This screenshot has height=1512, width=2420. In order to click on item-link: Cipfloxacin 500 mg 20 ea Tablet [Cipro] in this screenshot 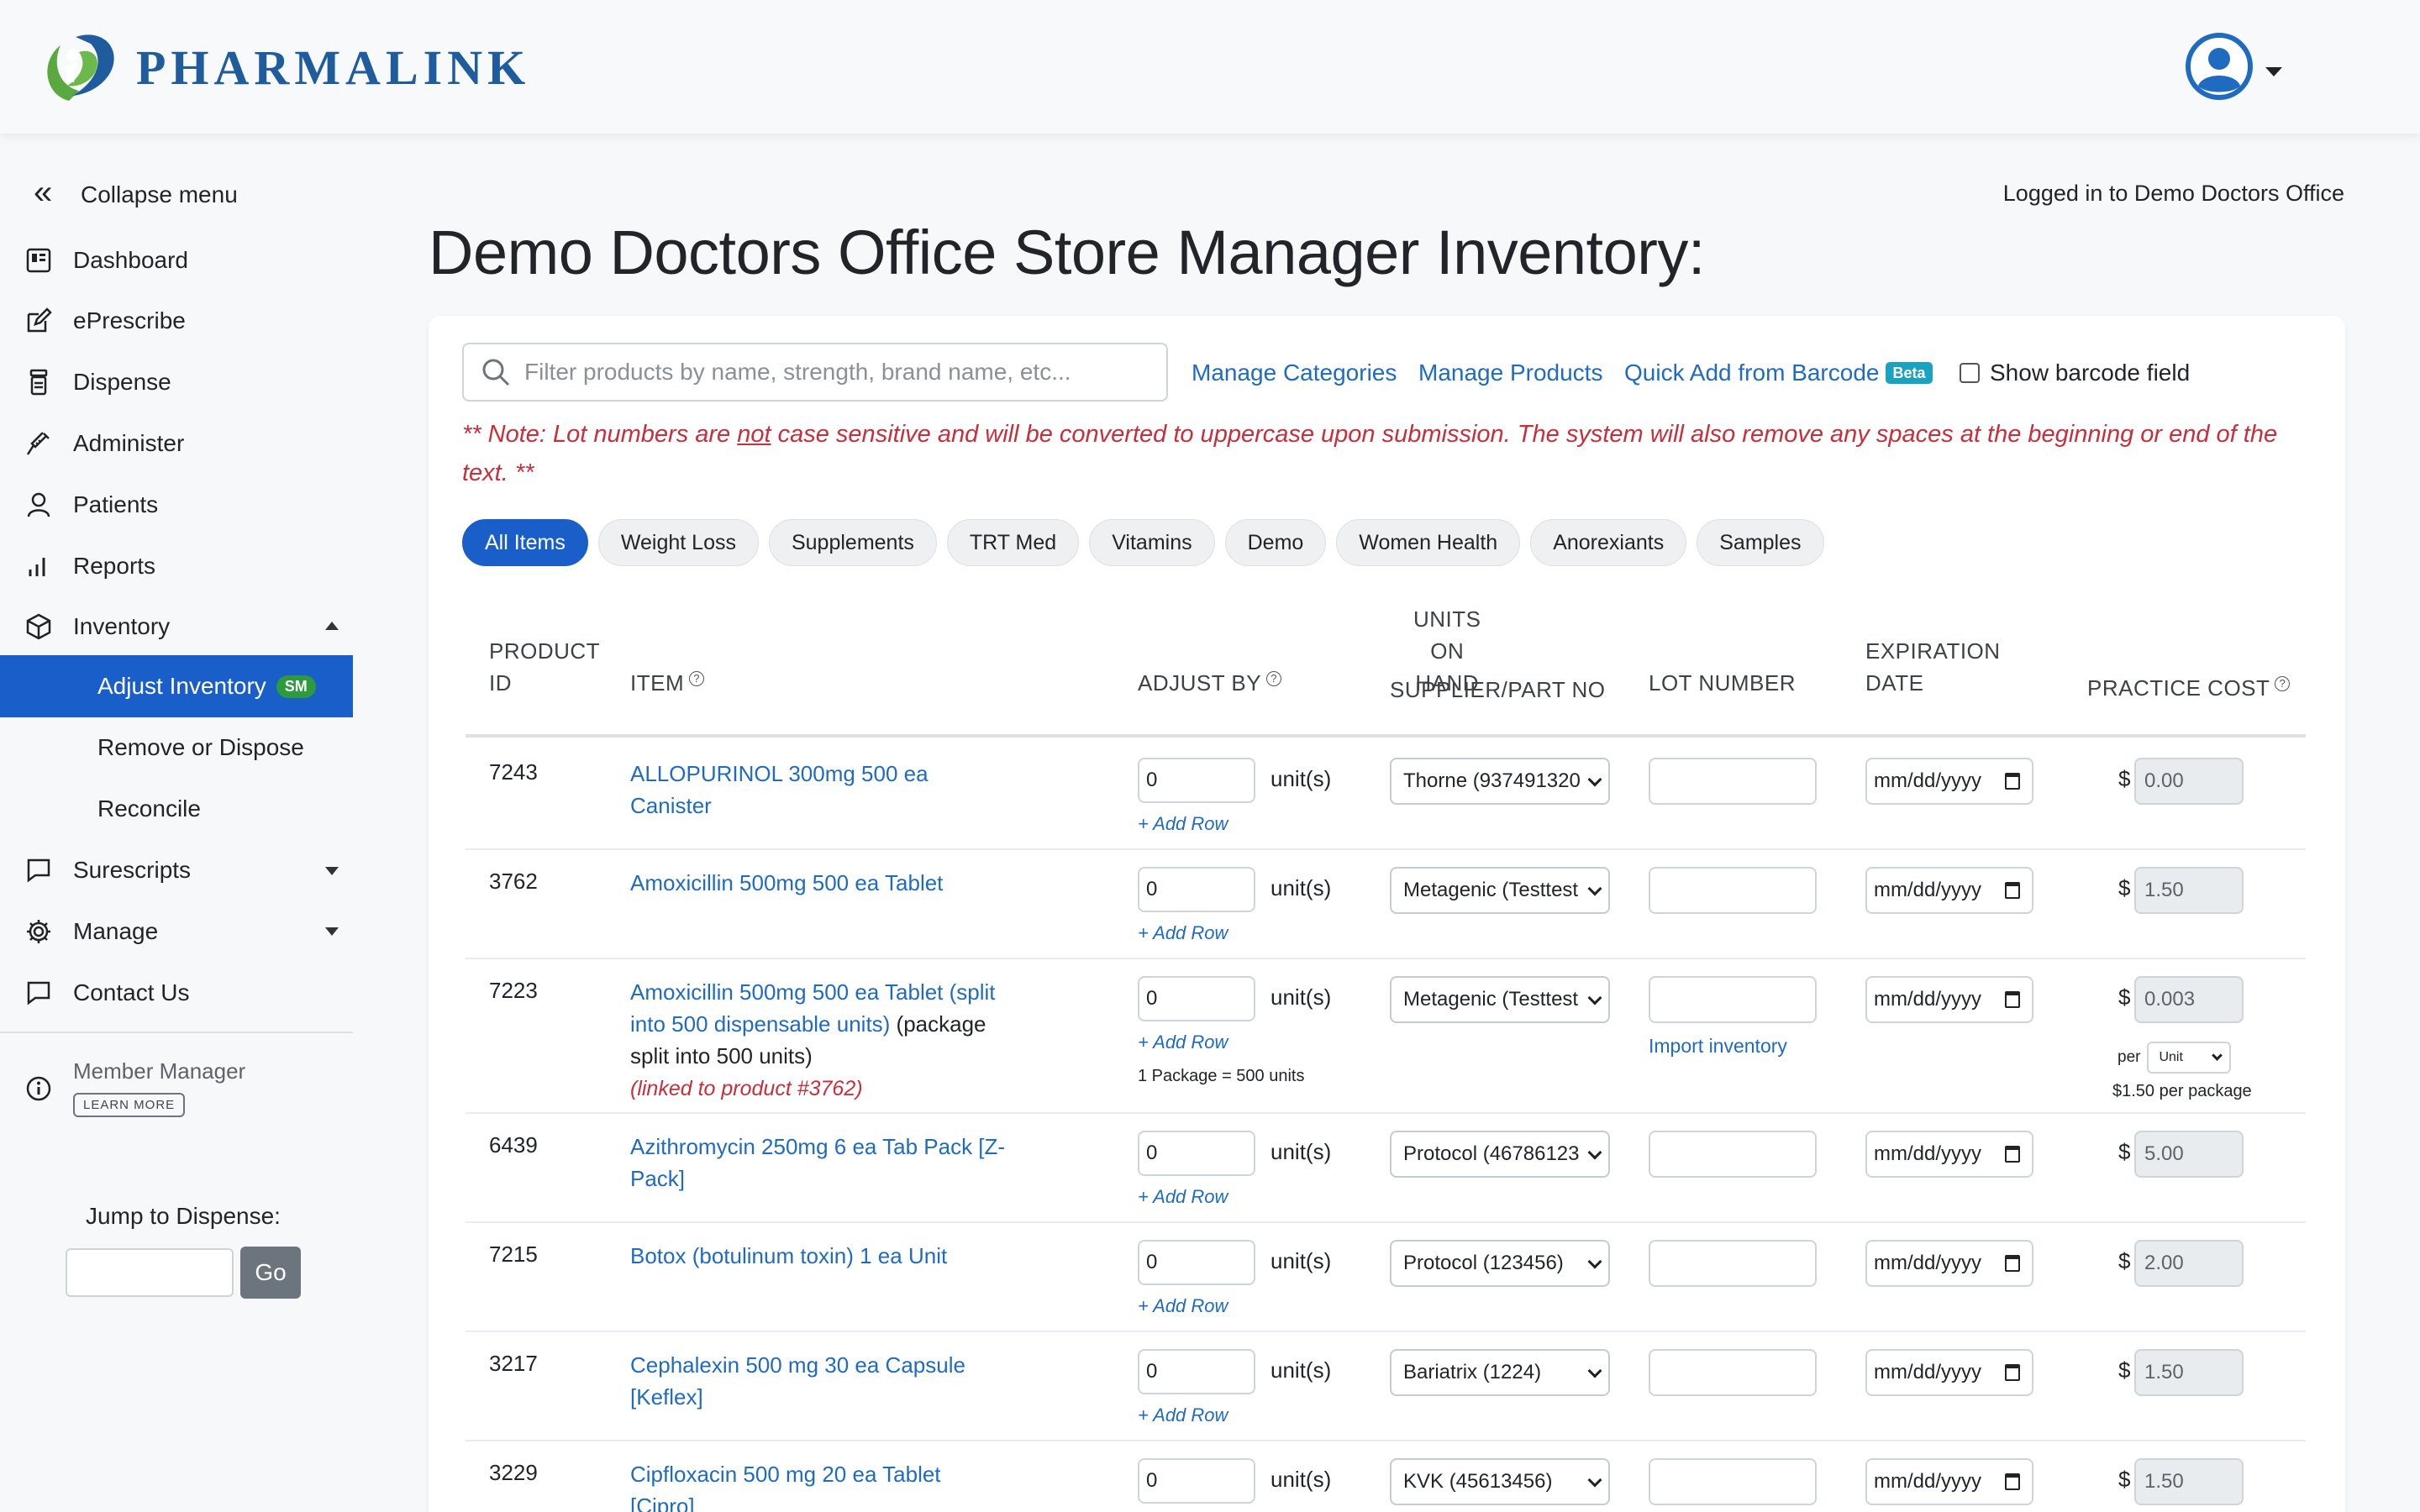, I will do `click(785, 1487)`.